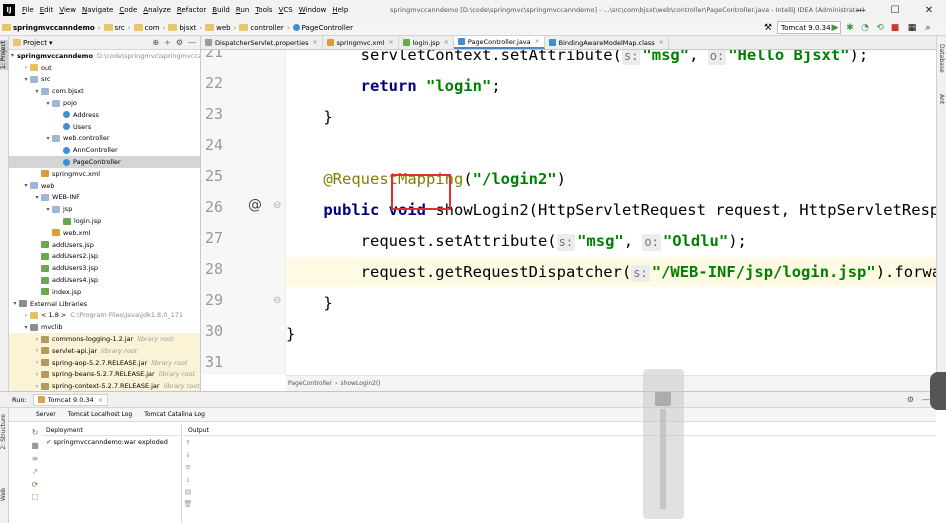 This screenshot has width=946, height=523. Describe the element at coordinates (48, 28) in the screenshot. I see `breadcrumb-project: springmvccanndemo` at that location.